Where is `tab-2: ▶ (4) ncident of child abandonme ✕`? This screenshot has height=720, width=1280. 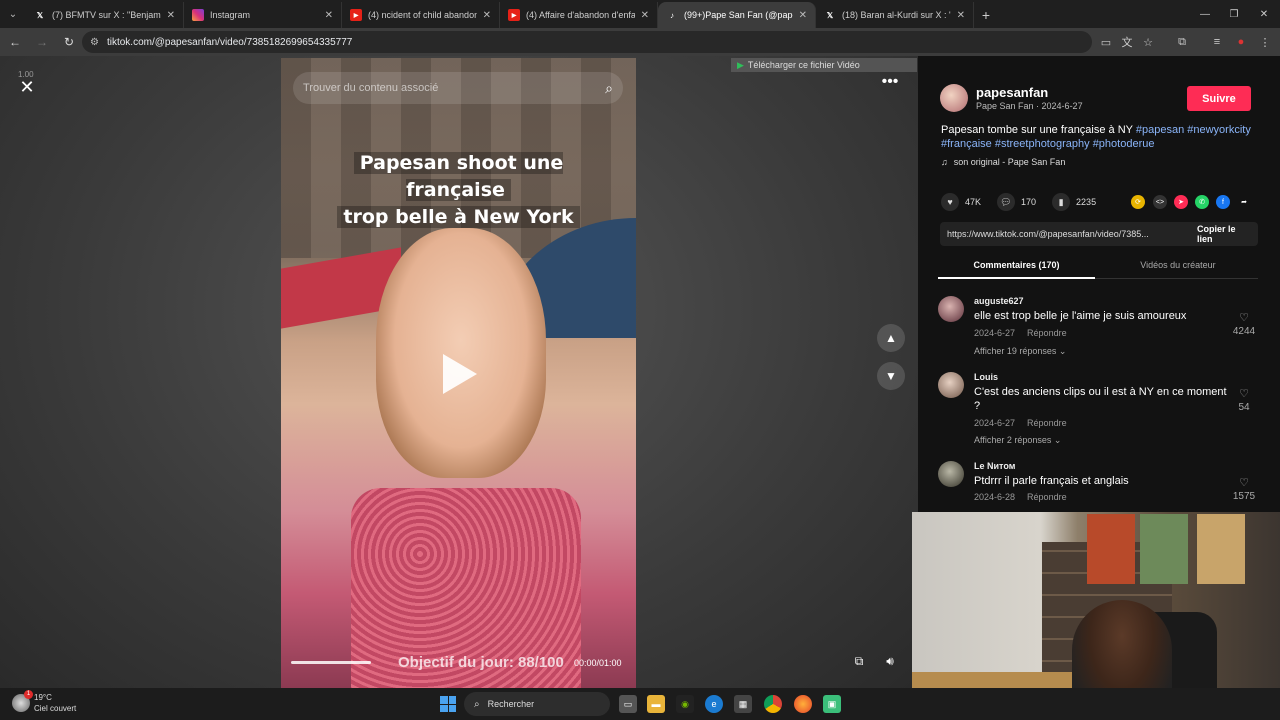 tab-2: ▶ (4) ncident of child abandonme ✕ is located at coordinates (421, 15).